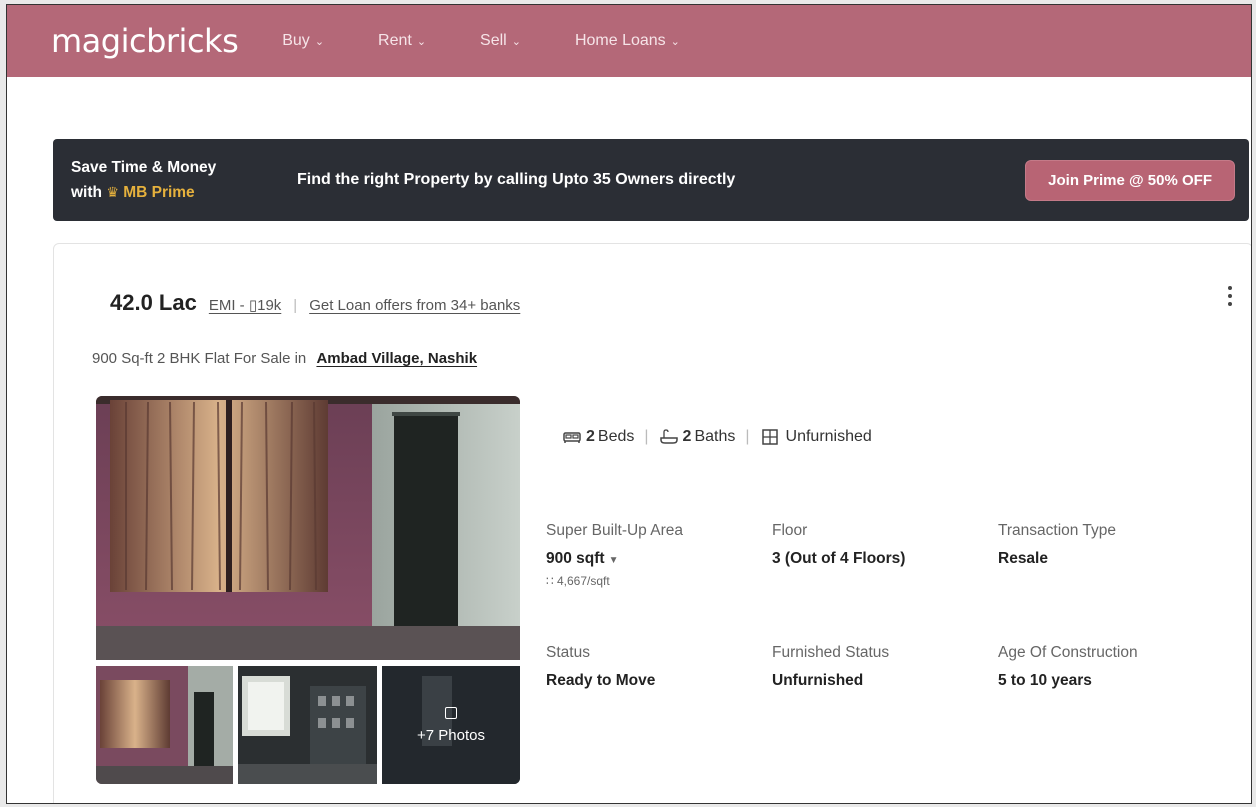  I want to click on property-price: 42.0 Lac, so click(153, 303).